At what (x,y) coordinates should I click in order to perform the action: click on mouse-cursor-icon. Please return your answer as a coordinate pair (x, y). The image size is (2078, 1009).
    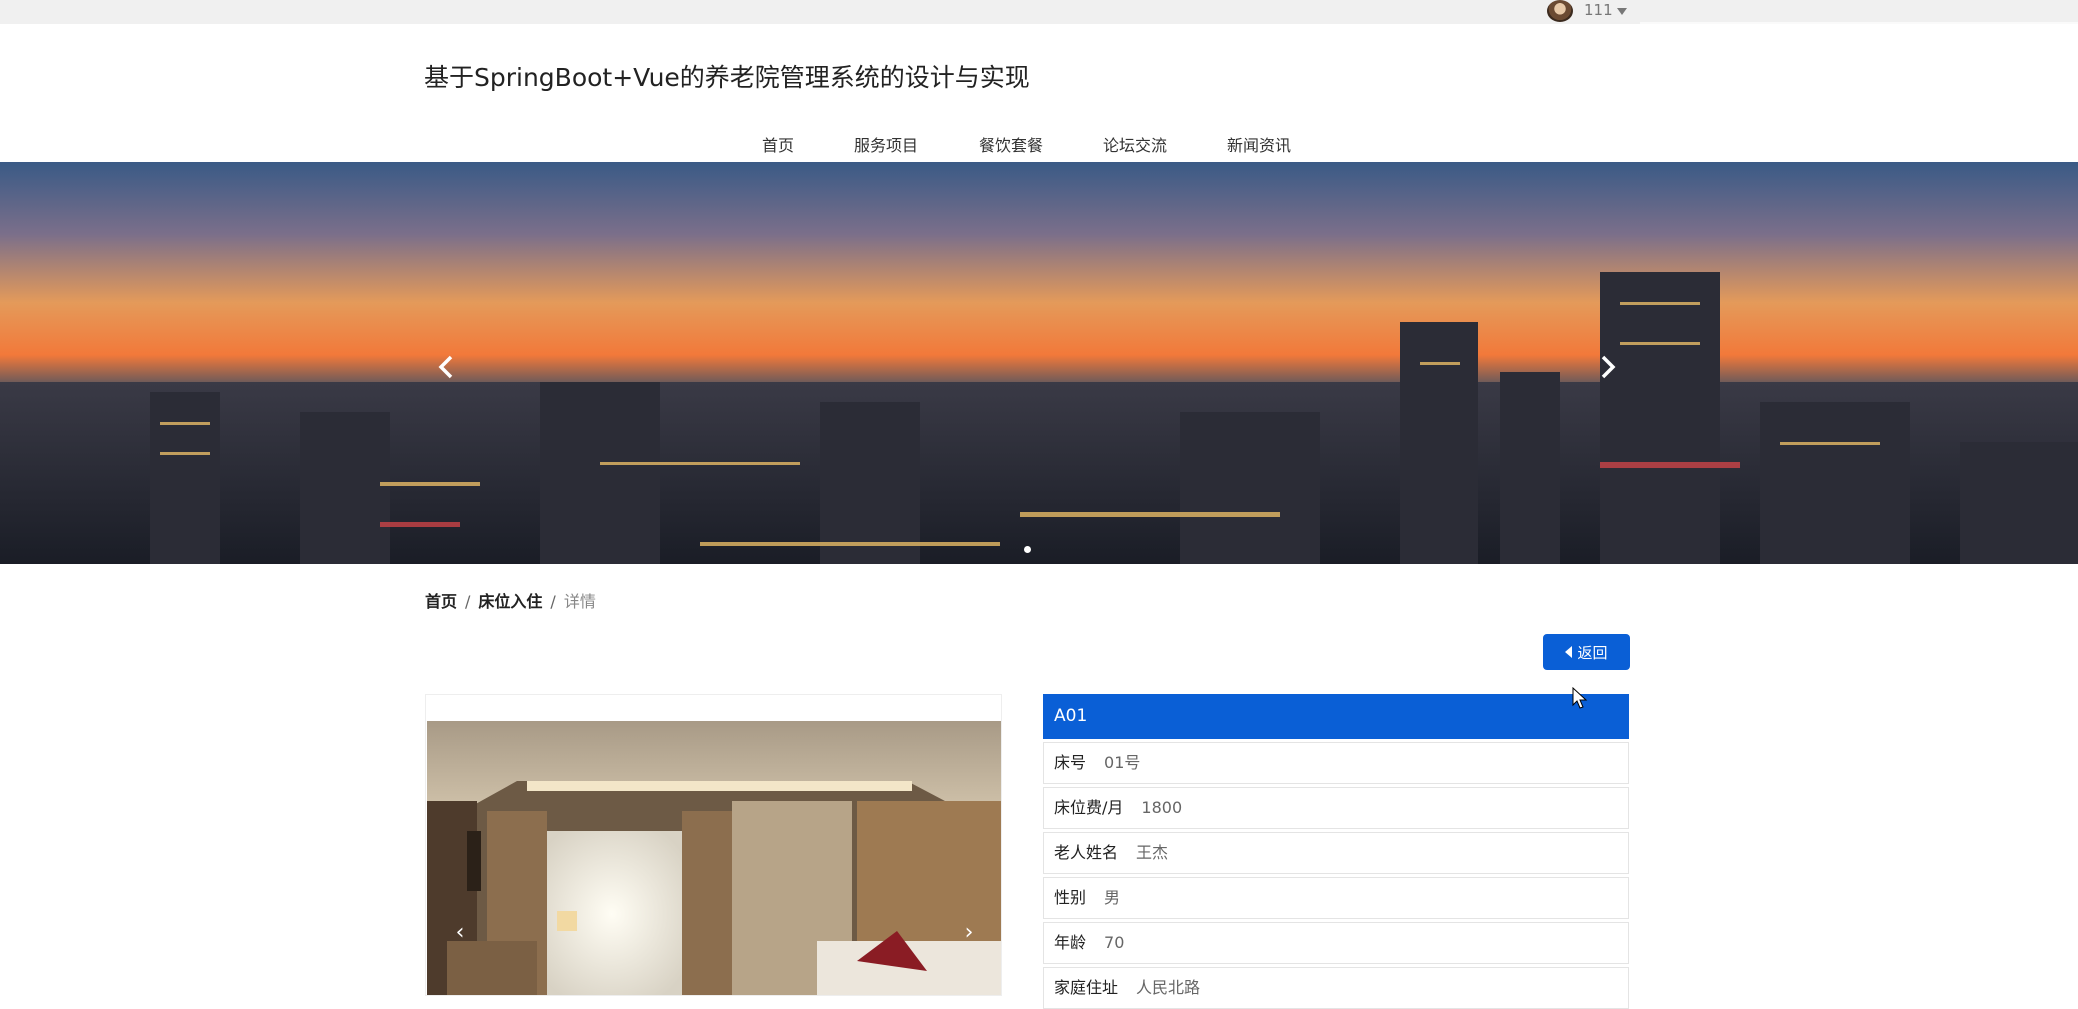
    Looking at the image, I should click on (1580, 698).